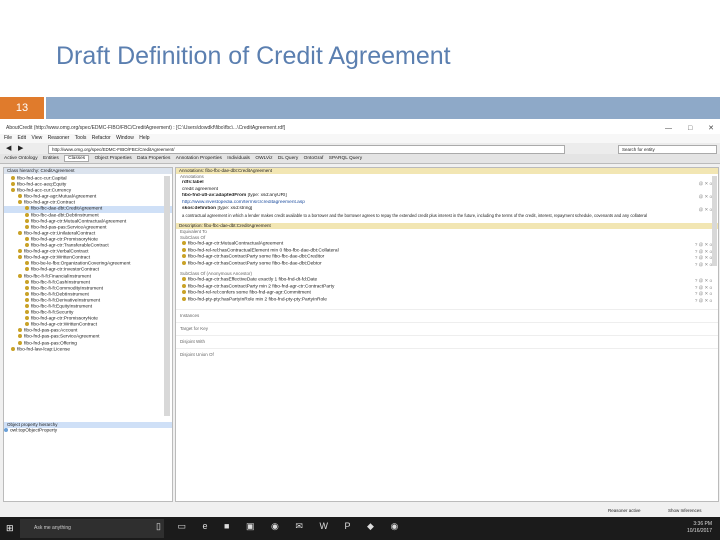 The width and height of the screenshot is (720, 540). What do you see at coordinates (21, 138) in the screenshot?
I see `menu-edit: Edit` at bounding box center [21, 138].